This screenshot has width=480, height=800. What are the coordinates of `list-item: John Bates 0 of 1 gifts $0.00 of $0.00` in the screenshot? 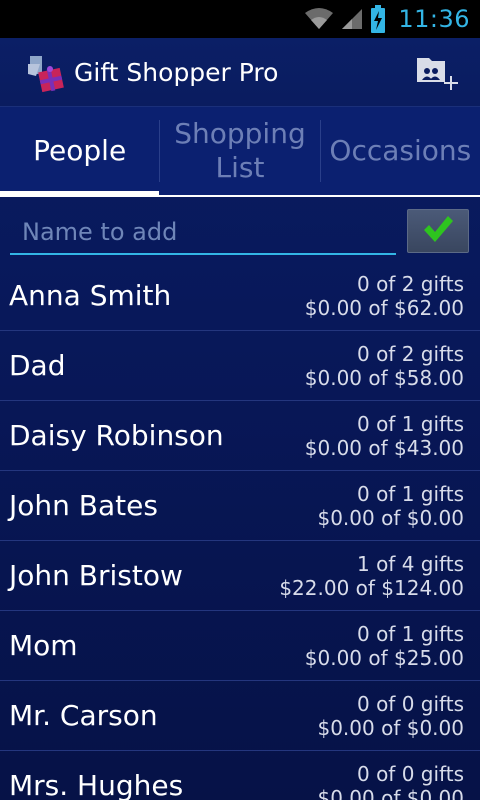 It's located at (240, 506).